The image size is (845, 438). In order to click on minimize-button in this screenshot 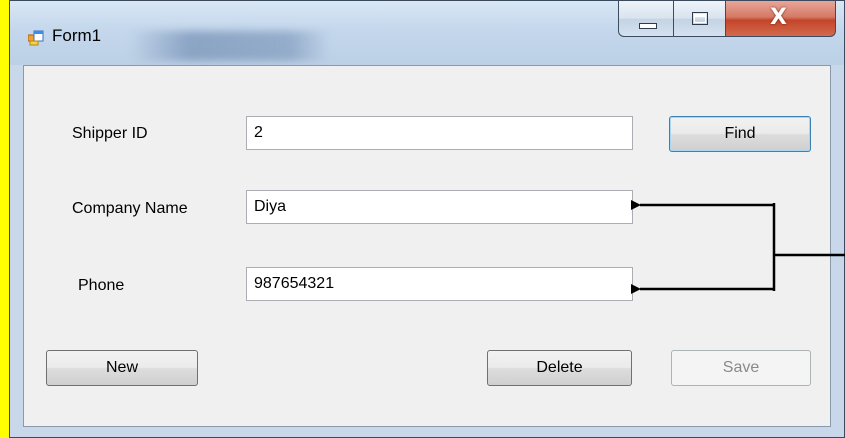, I will do `click(646, 19)`.